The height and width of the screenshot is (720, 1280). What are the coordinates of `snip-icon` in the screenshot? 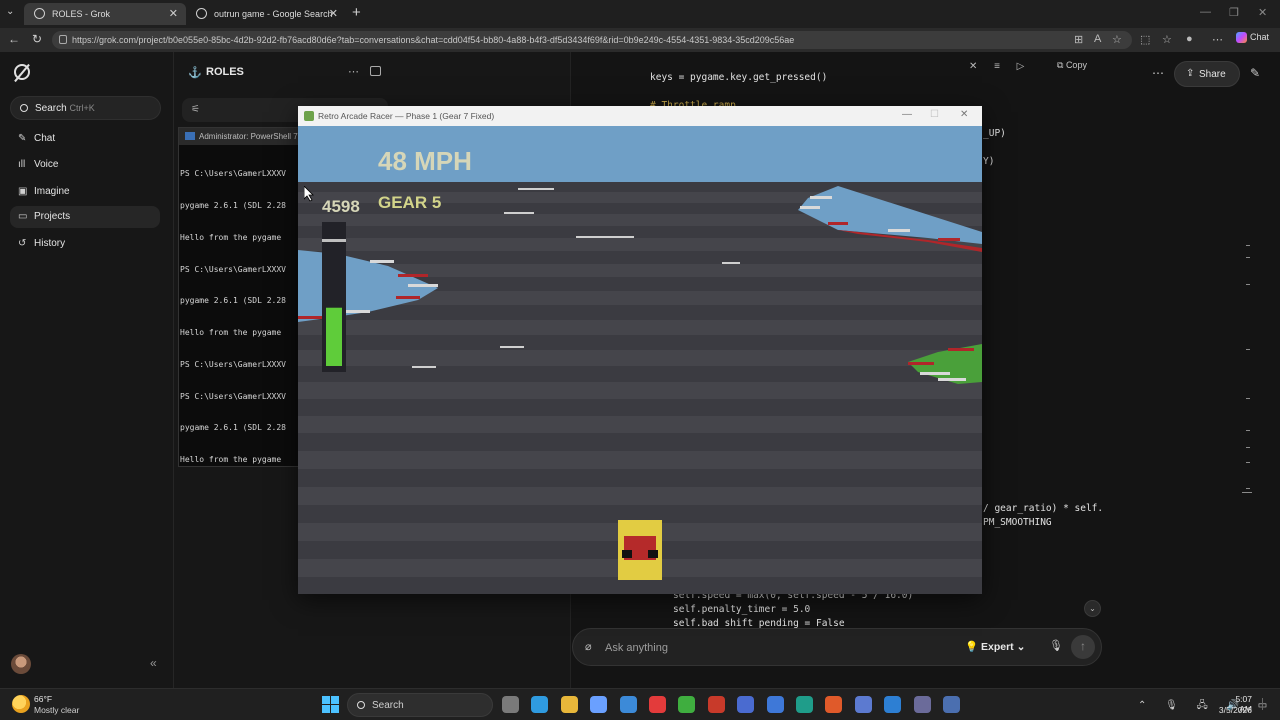 It's located at (922, 704).